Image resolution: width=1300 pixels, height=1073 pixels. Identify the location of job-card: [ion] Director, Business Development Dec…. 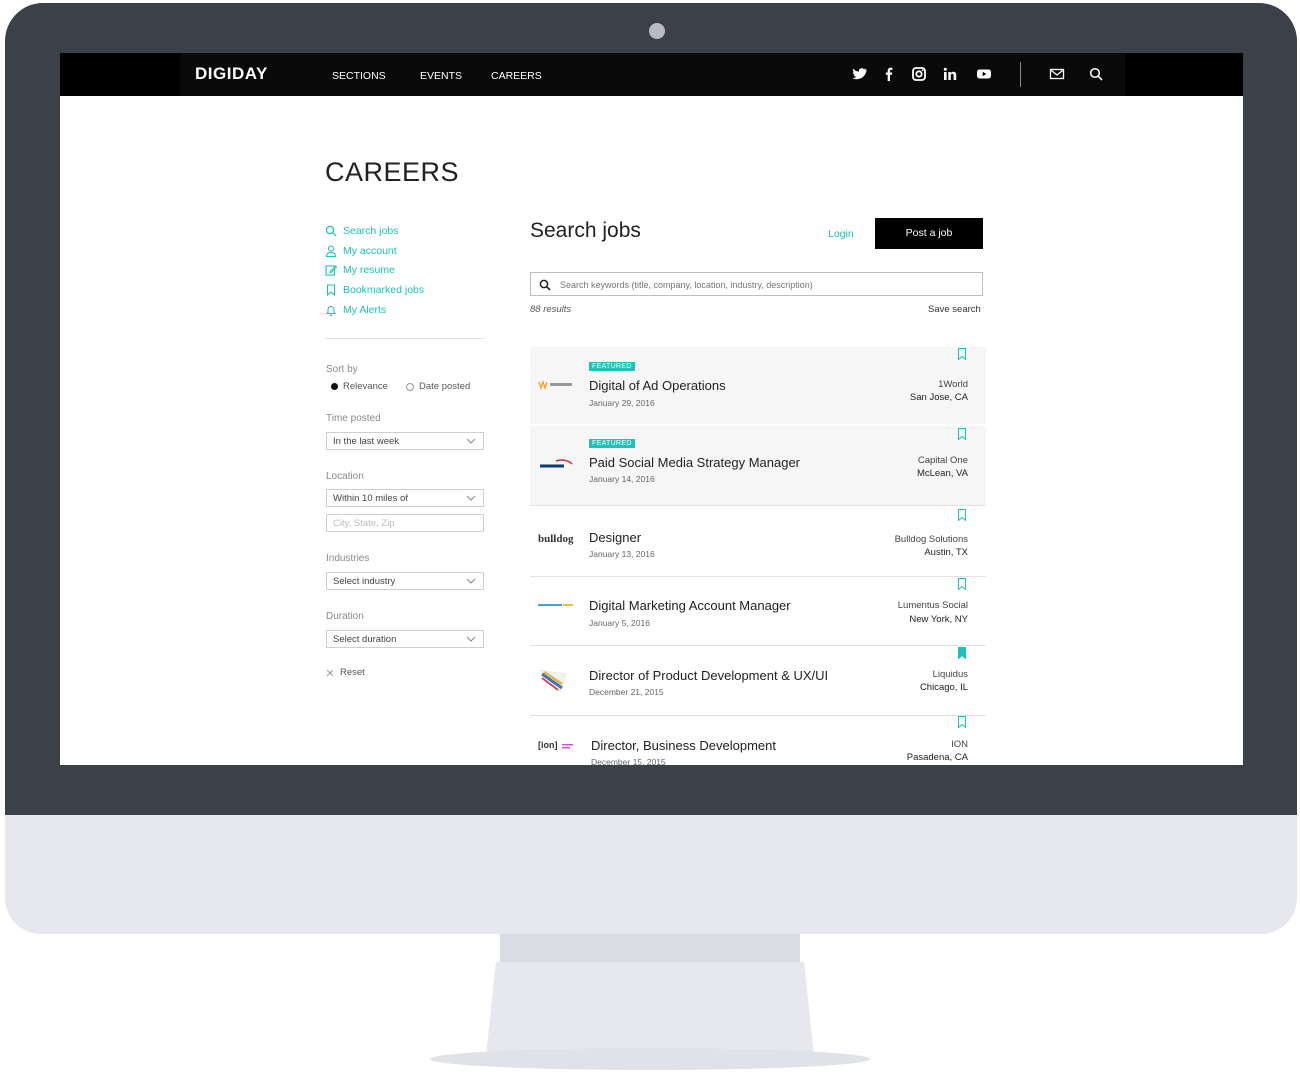
(758, 740).